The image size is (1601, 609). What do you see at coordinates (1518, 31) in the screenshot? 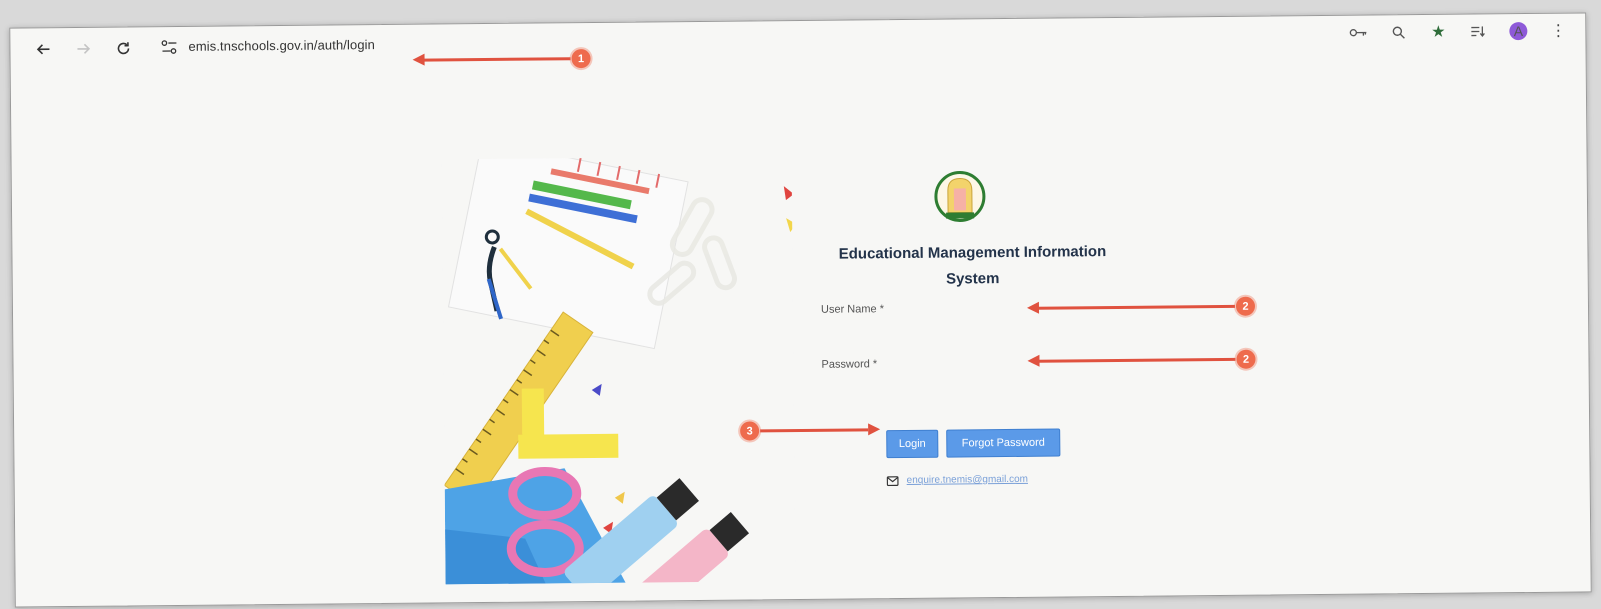
I see `profile-avatar-icon: A` at bounding box center [1518, 31].